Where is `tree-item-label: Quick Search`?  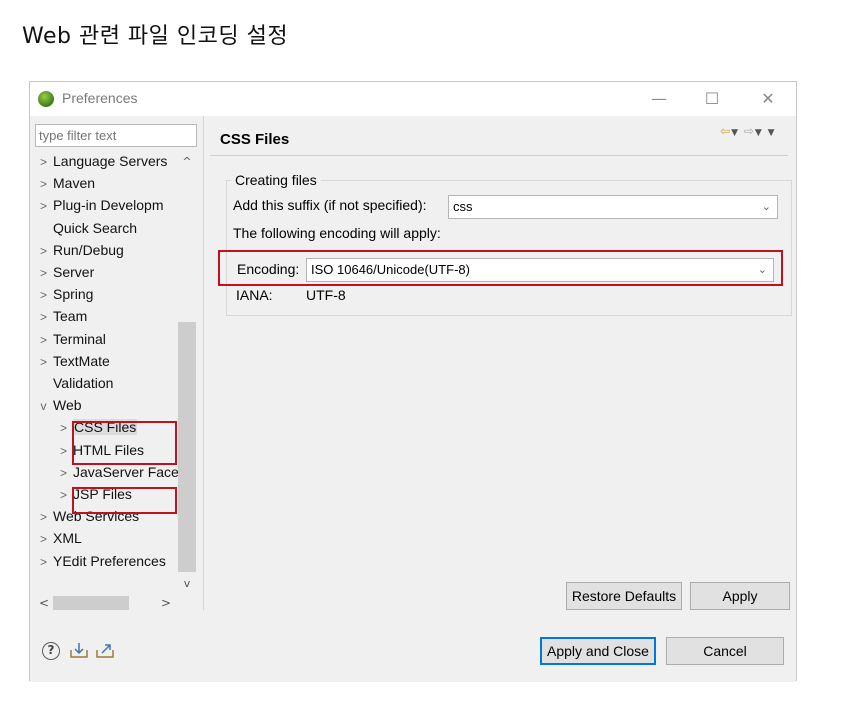
tree-item-label: Quick Search is located at coordinates (95, 227).